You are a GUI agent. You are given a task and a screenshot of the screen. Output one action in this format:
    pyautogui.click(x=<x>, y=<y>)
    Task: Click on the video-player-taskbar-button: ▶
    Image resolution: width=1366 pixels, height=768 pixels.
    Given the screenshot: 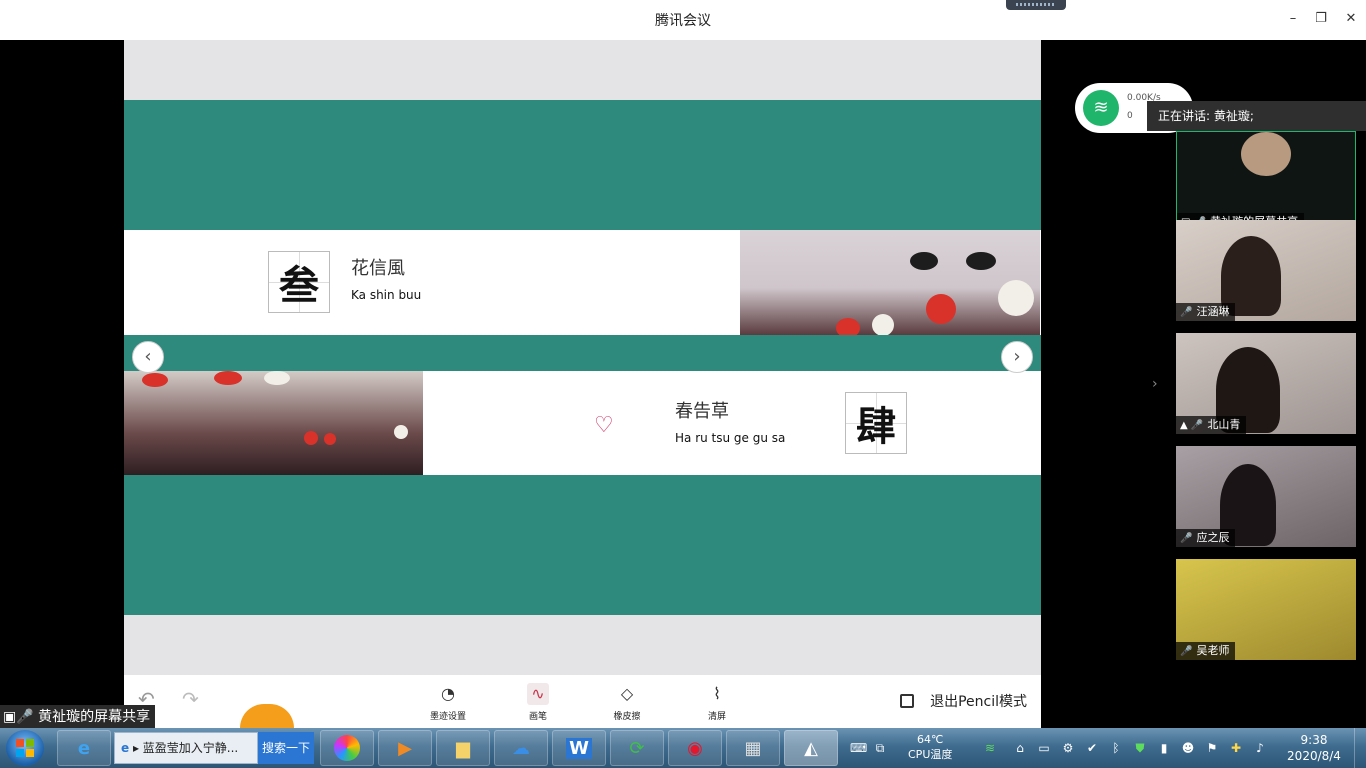 What is the action you would take?
    pyautogui.click(x=405, y=748)
    